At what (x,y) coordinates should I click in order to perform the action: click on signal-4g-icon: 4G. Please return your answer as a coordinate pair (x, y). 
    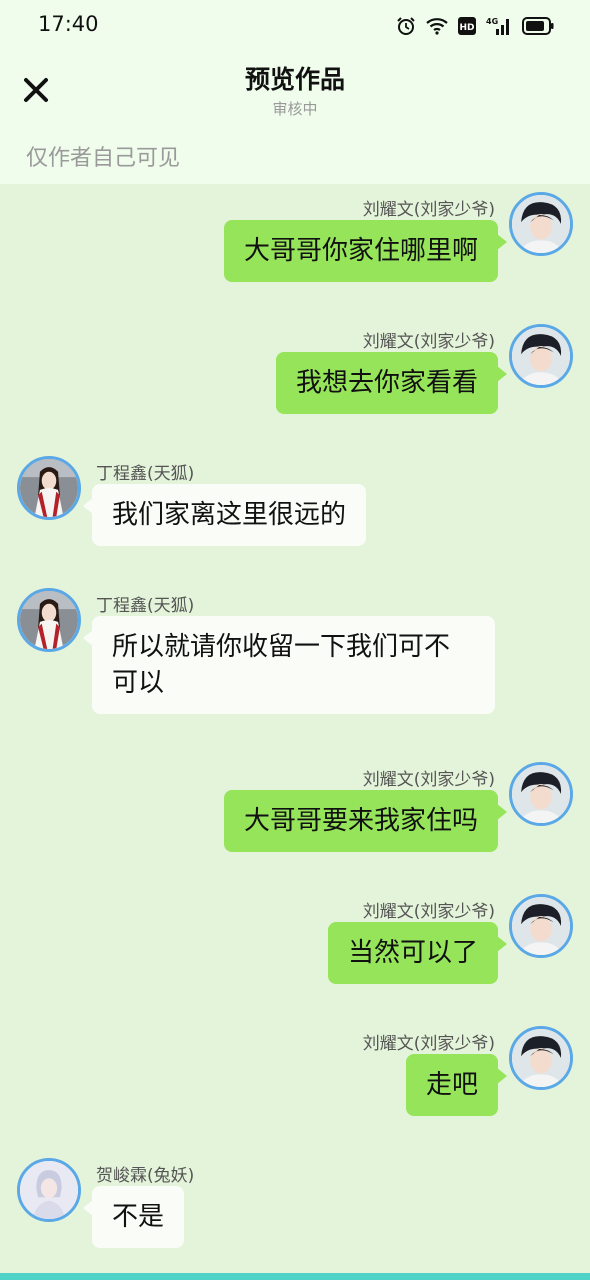
    Looking at the image, I should click on (499, 26).